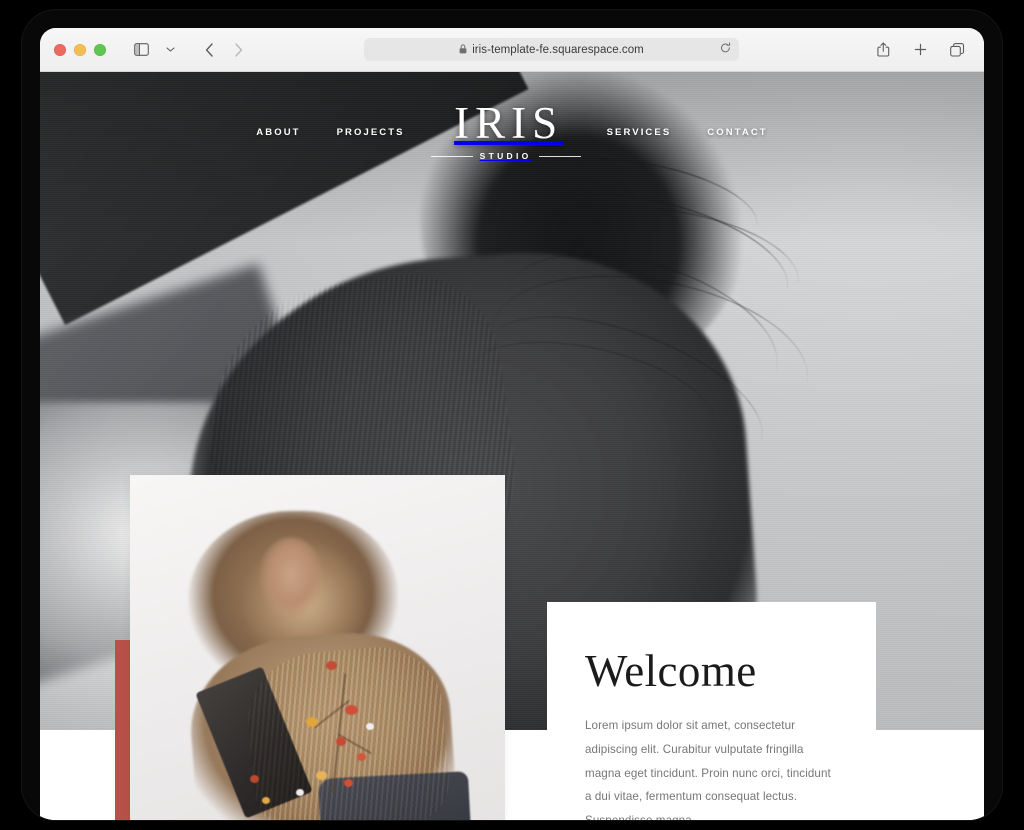  I want to click on new-tab-icon, so click(920, 50).